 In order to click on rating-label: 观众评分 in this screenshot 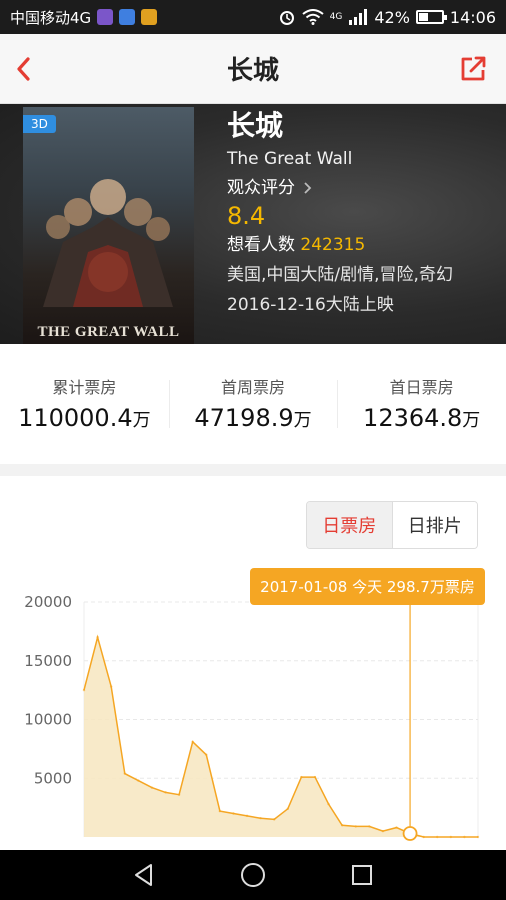, I will do `click(261, 188)`.